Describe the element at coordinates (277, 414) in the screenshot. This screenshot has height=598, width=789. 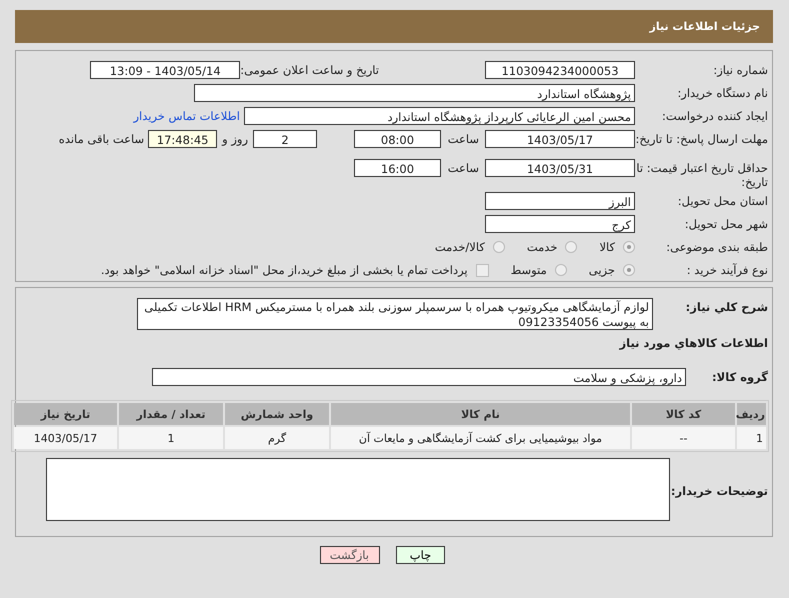
I see `column-header: واحد شمارش` at that location.